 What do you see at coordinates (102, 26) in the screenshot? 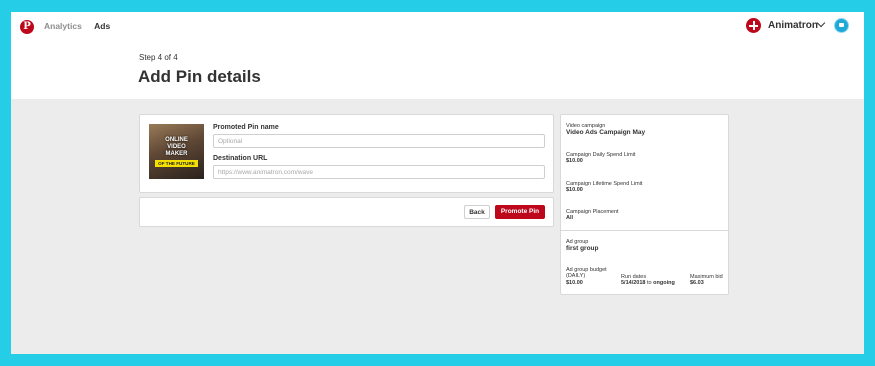
I see `nav-item-ads: Ads` at bounding box center [102, 26].